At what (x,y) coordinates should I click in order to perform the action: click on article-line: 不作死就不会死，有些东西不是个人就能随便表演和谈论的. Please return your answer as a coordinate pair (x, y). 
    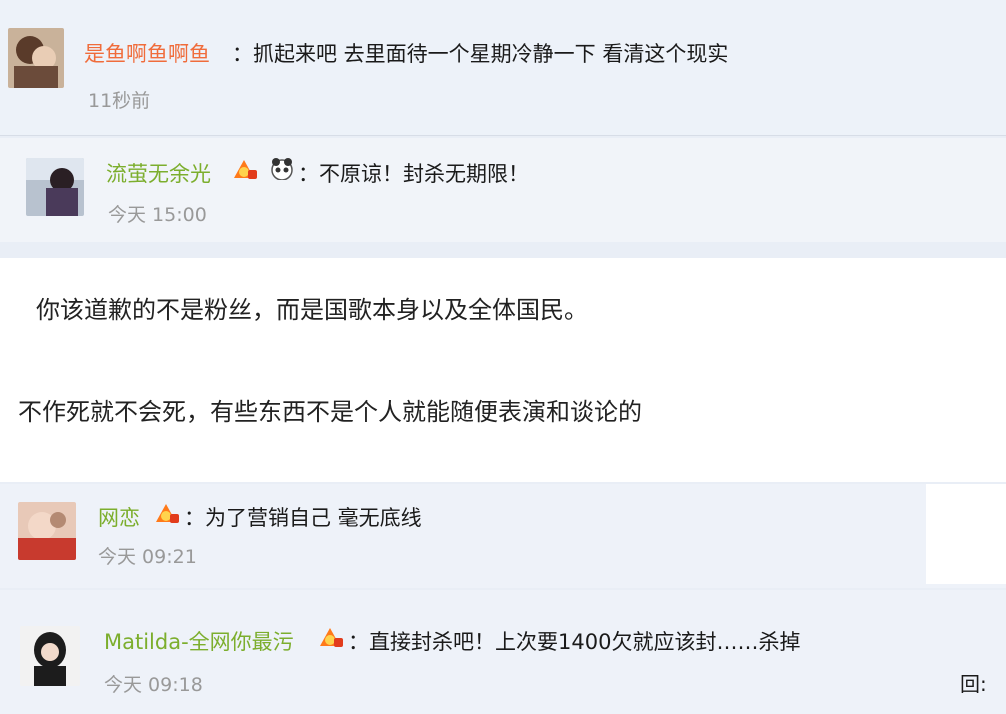
    Looking at the image, I should click on (330, 412).